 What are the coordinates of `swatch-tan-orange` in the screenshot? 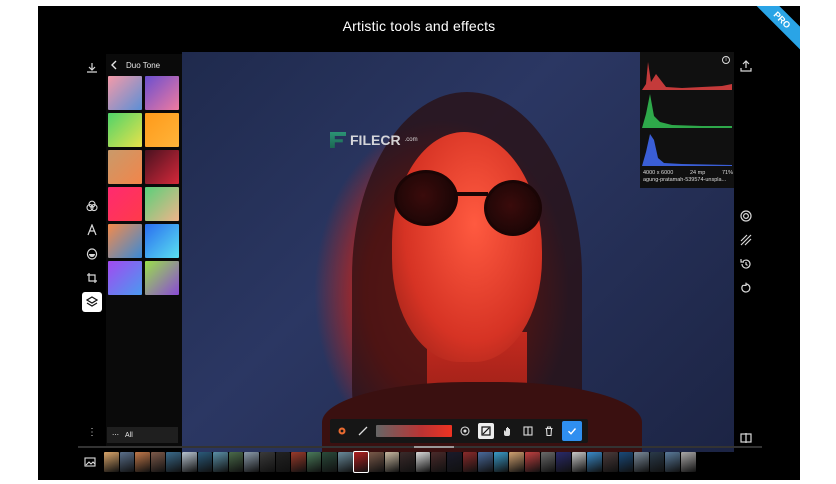 It's located at (125, 167).